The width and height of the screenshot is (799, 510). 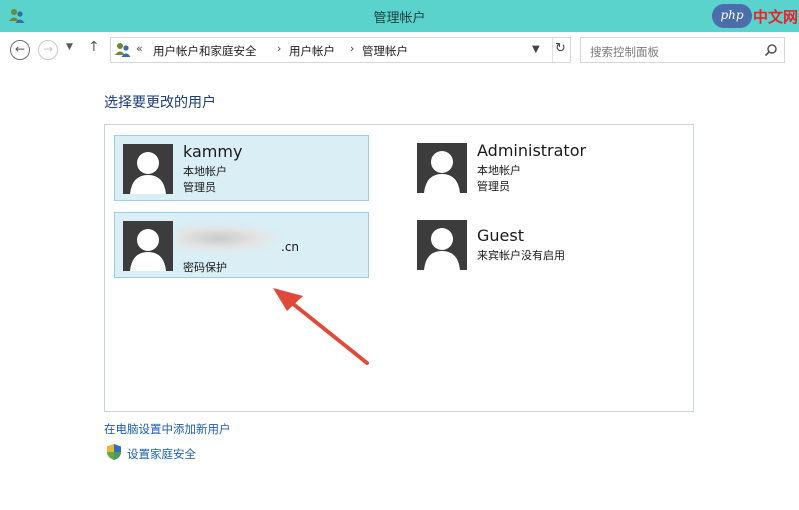 I want to click on add-user-link: 在电脑设置中添加新用户, so click(x=167, y=429).